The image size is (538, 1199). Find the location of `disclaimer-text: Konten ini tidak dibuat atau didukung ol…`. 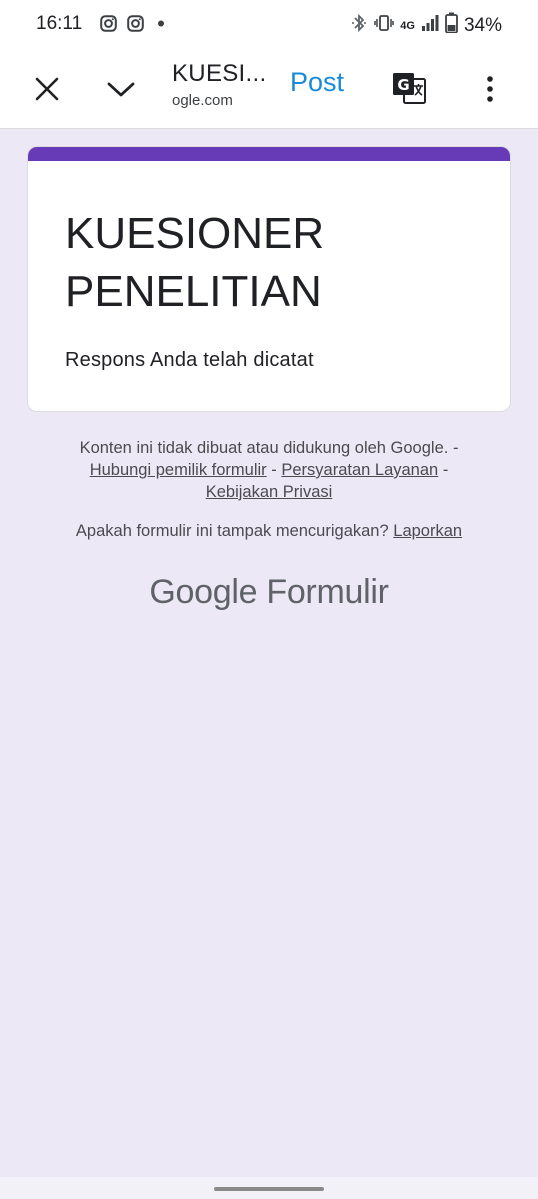

disclaimer-text: Konten ini tidak dibuat atau didukung ol… is located at coordinates (264, 448).